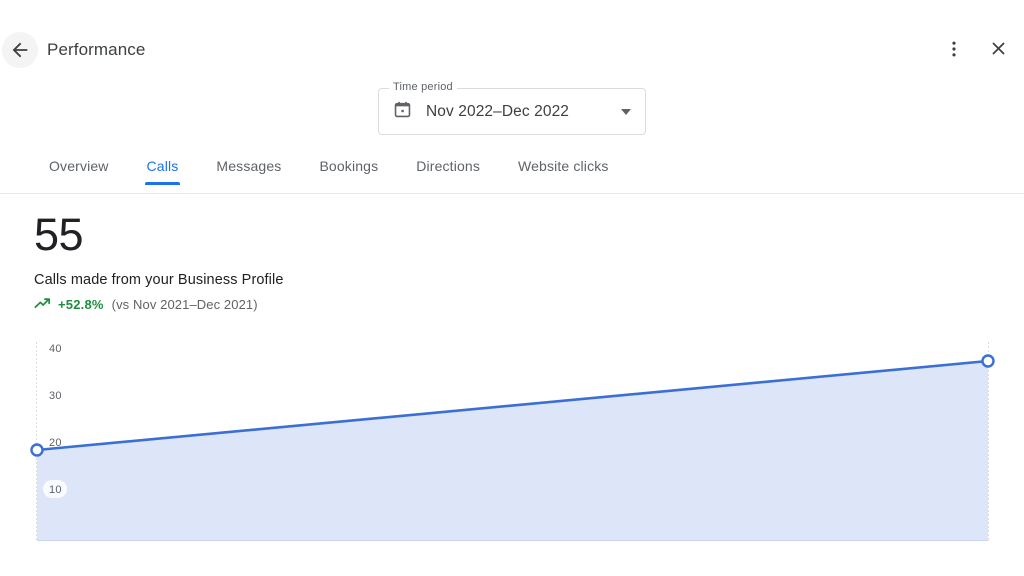  I want to click on tab-messages: Messages, so click(248, 173).